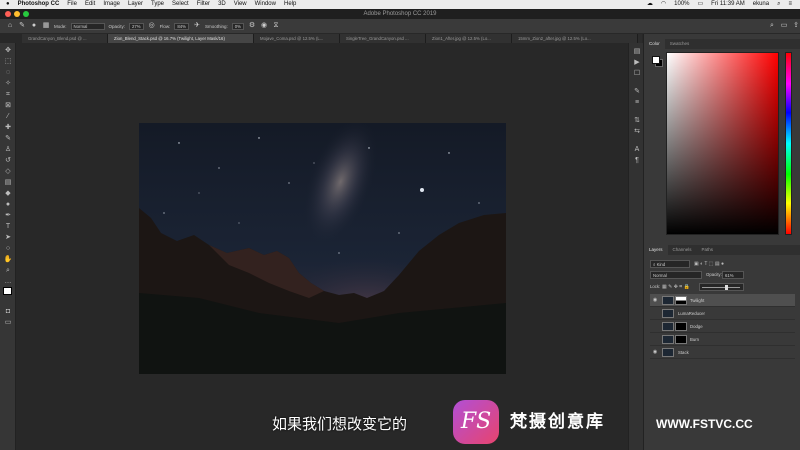  Describe the element at coordinates (8, 226) in the screenshot. I see `type-tool-icon: T` at that location.